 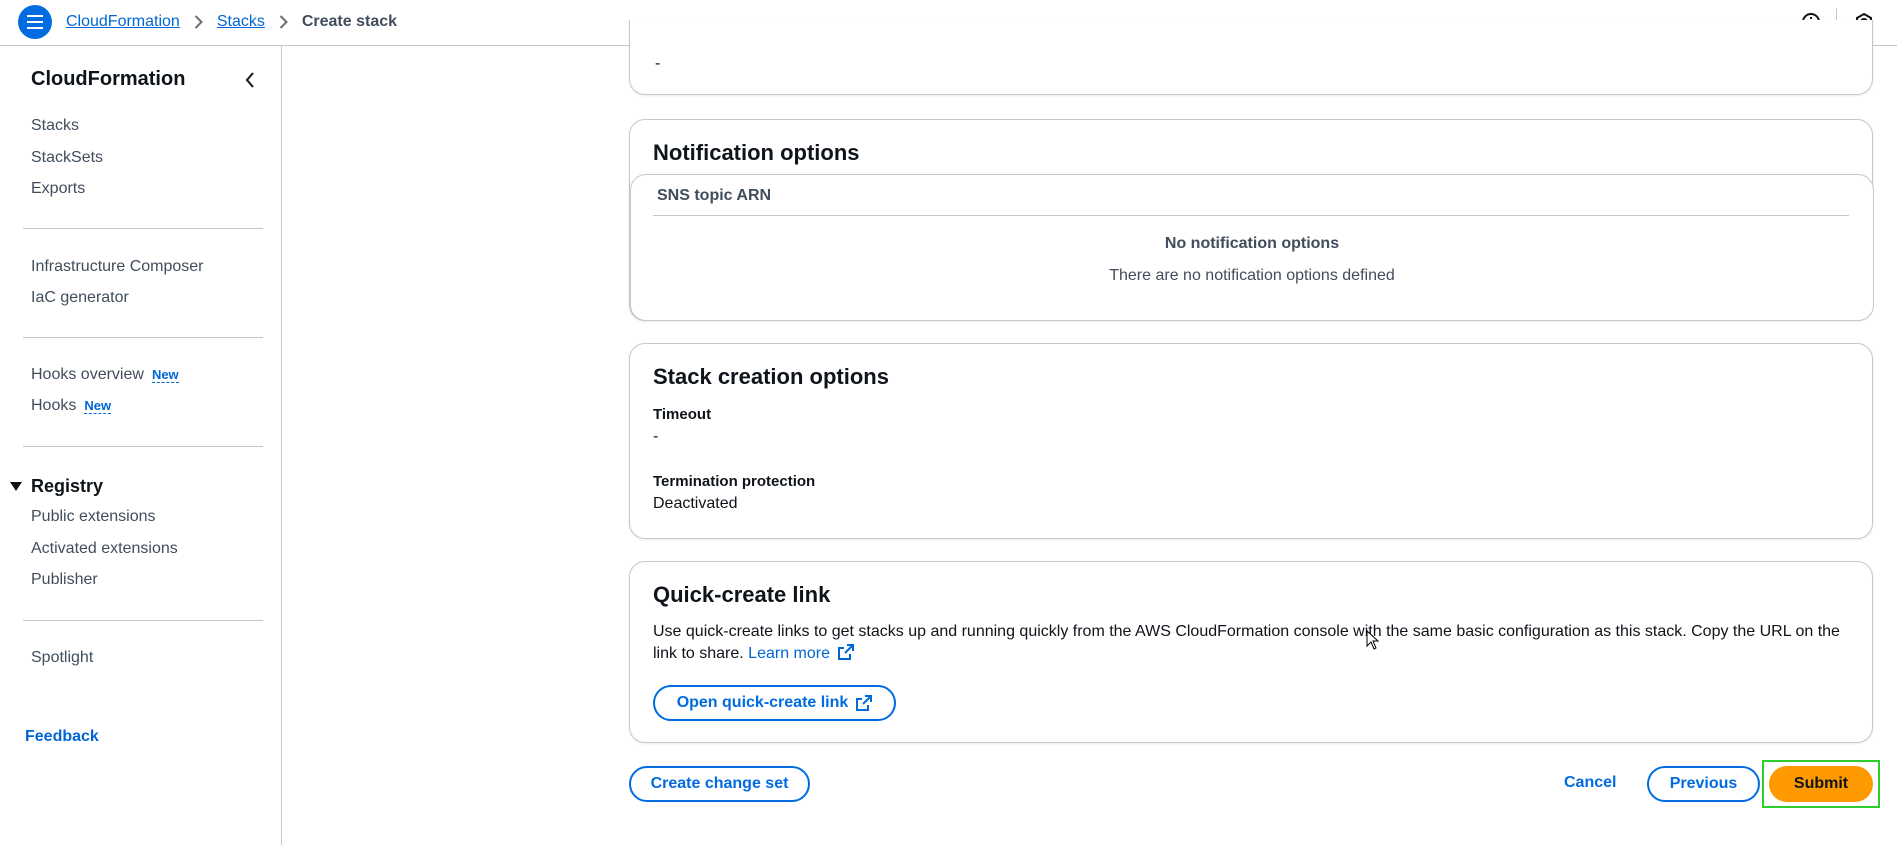 I want to click on sidebar-item-hooks-overview: Hooks overview New, so click(x=105, y=375).